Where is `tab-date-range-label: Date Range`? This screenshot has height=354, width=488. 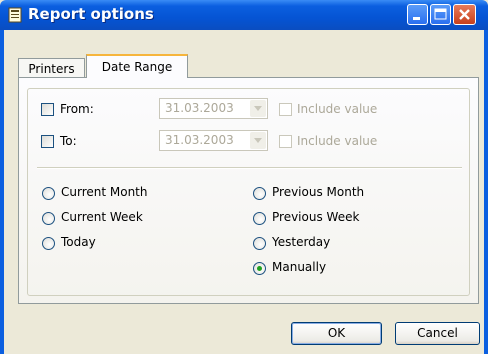 tab-date-range-label: Date Range is located at coordinates (137, 67).